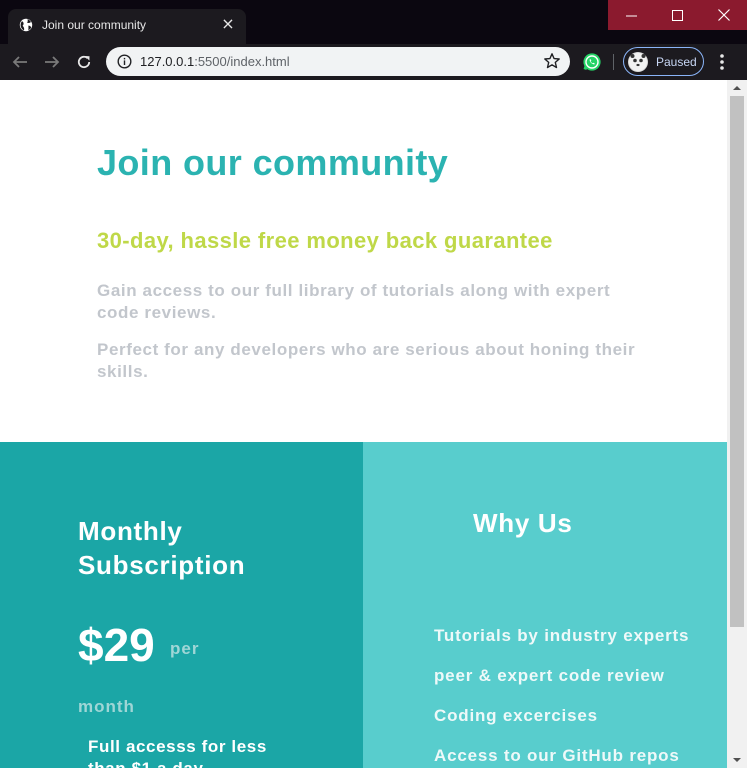 The height and width of the screenshot is (768, 747). I want to click on profile-button: Paused, so click(663, 61).